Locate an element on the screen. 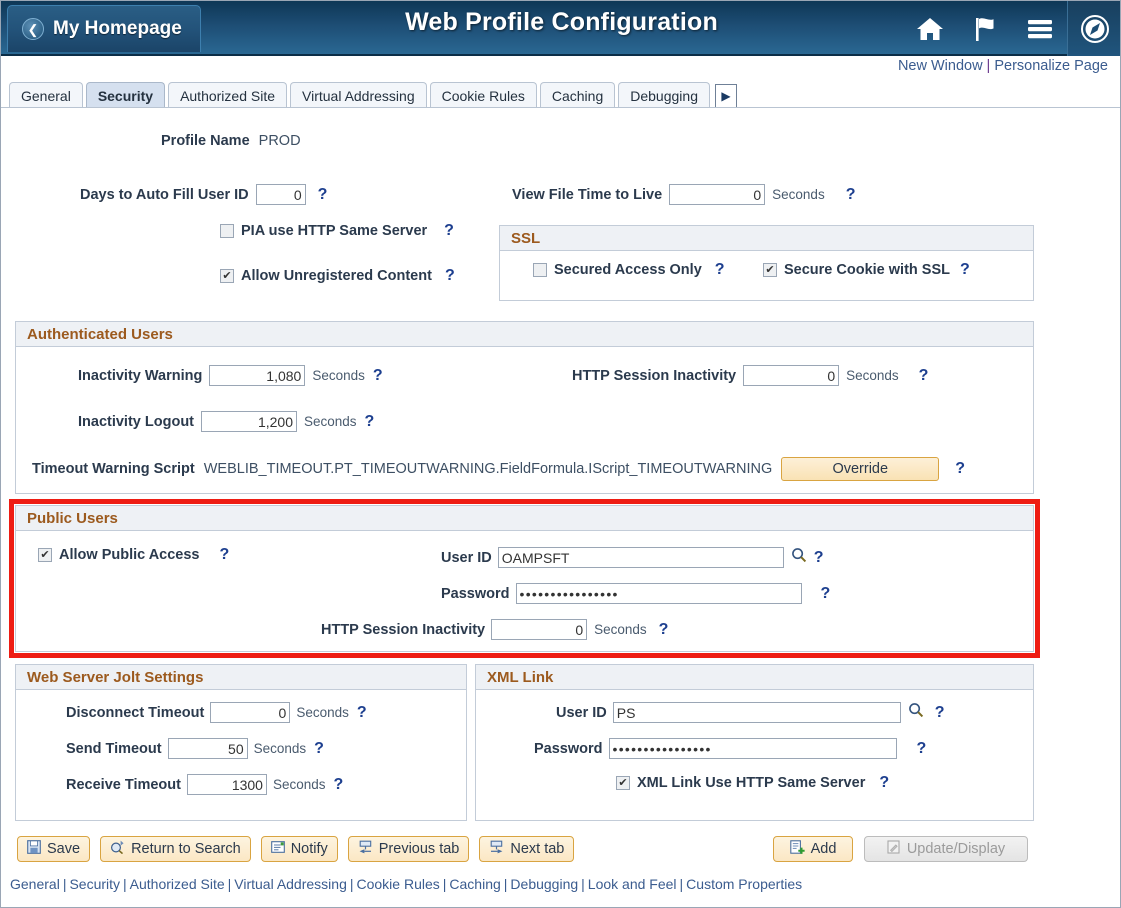  footer-link-virtual-addressing: Virtual Addressing is located at coordinates (290, 884).